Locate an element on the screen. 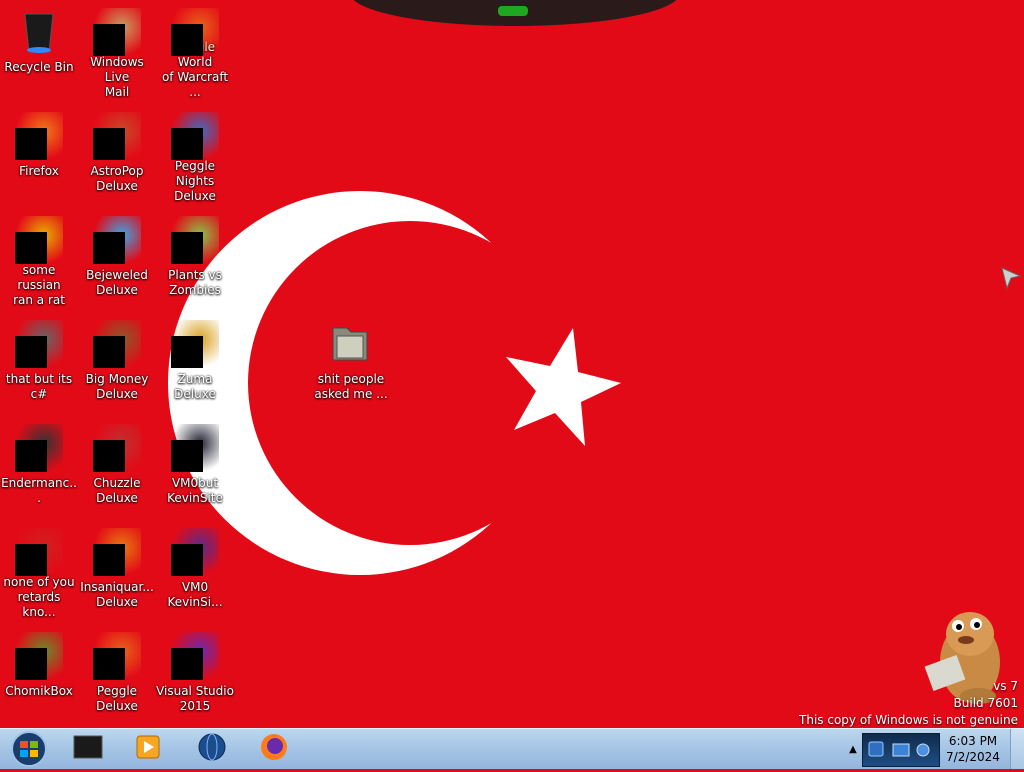  peggle-icon is located at coordinates (195, 32).